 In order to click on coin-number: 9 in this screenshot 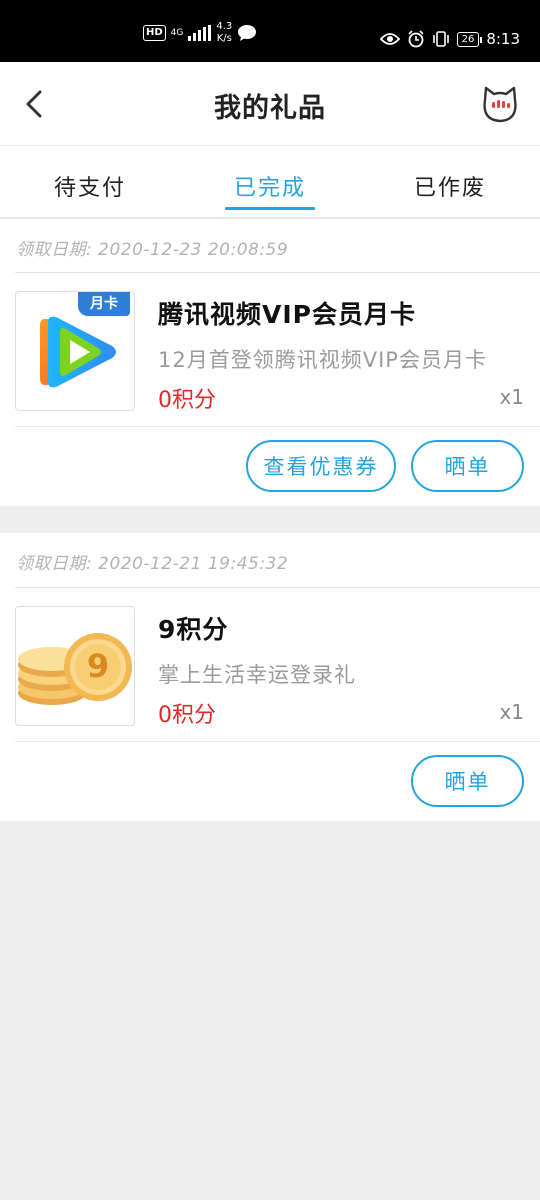, I will do `click(98, 666)`.